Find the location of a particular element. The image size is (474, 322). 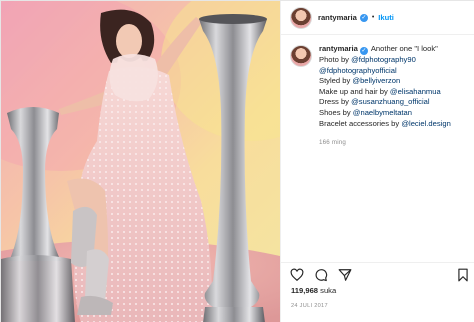

share-icon is located at coordinates (345, 275).